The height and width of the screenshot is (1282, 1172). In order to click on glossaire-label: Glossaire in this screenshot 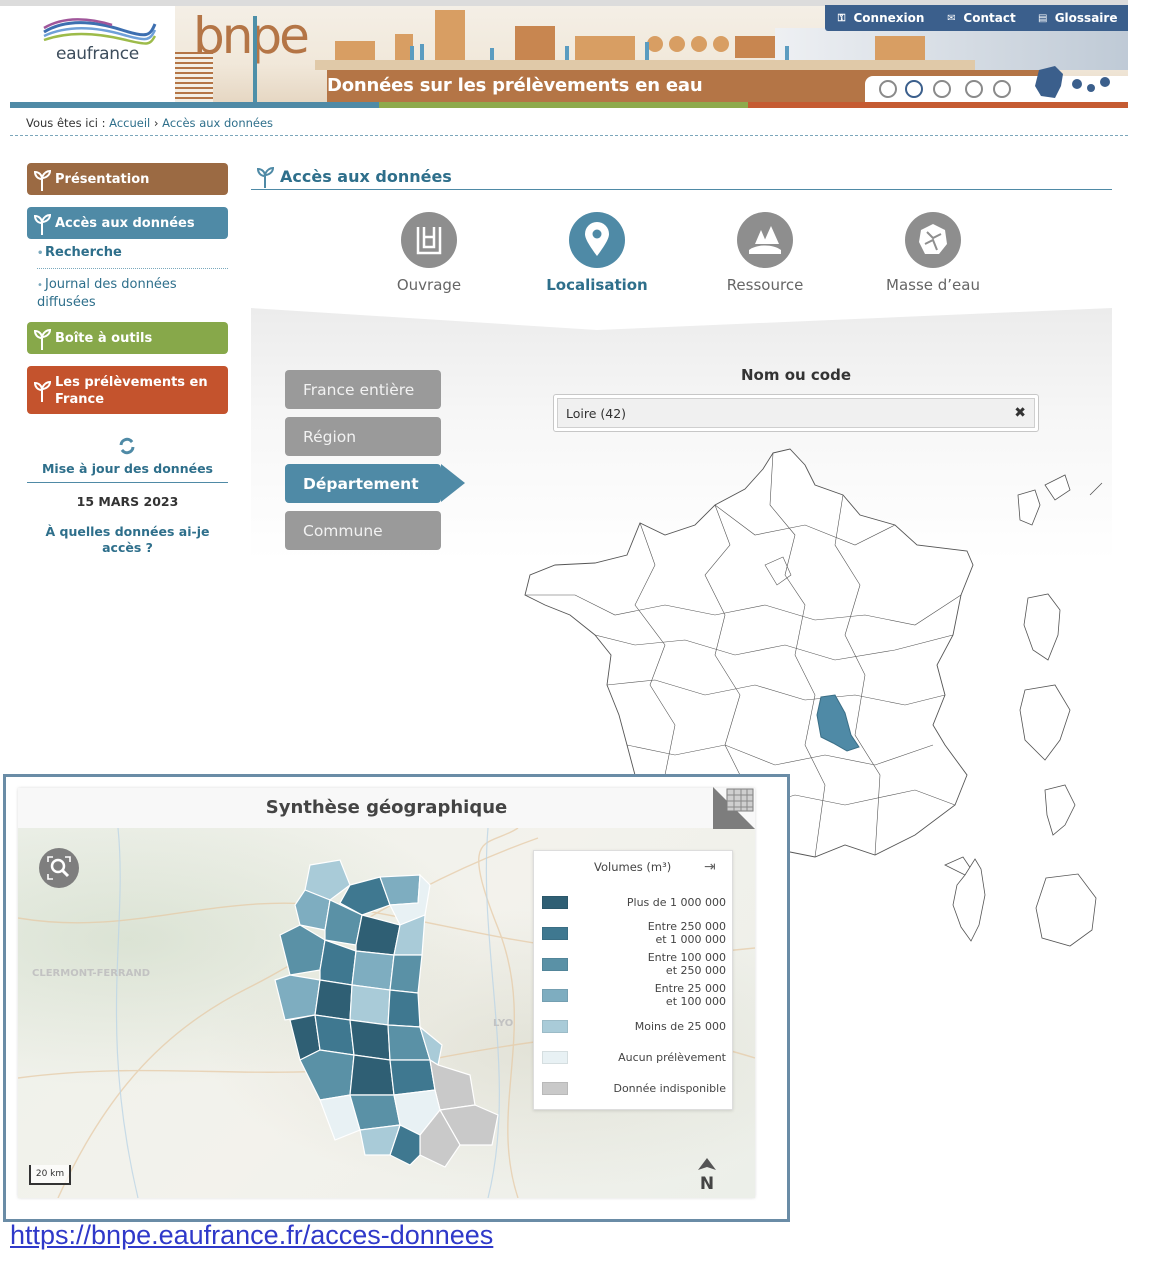, I will do `click(1086, 18)`.